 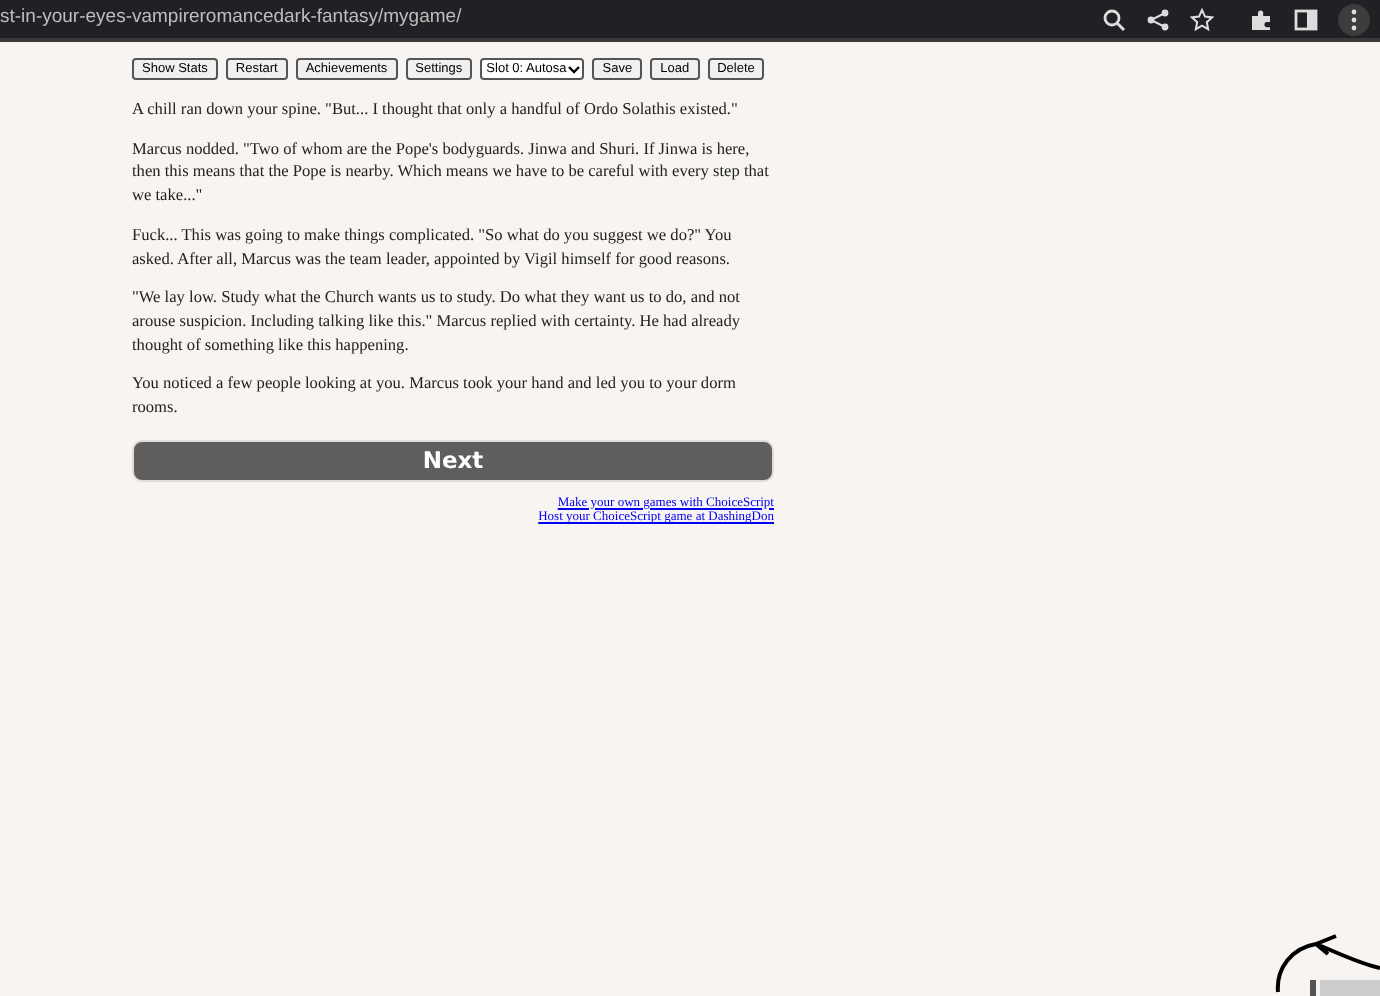 I want to click on story-paragraph: A chill ran down your spine. "But... I thought that only a handful of Ordo Solathis existed.", so click(x=436, y=110).